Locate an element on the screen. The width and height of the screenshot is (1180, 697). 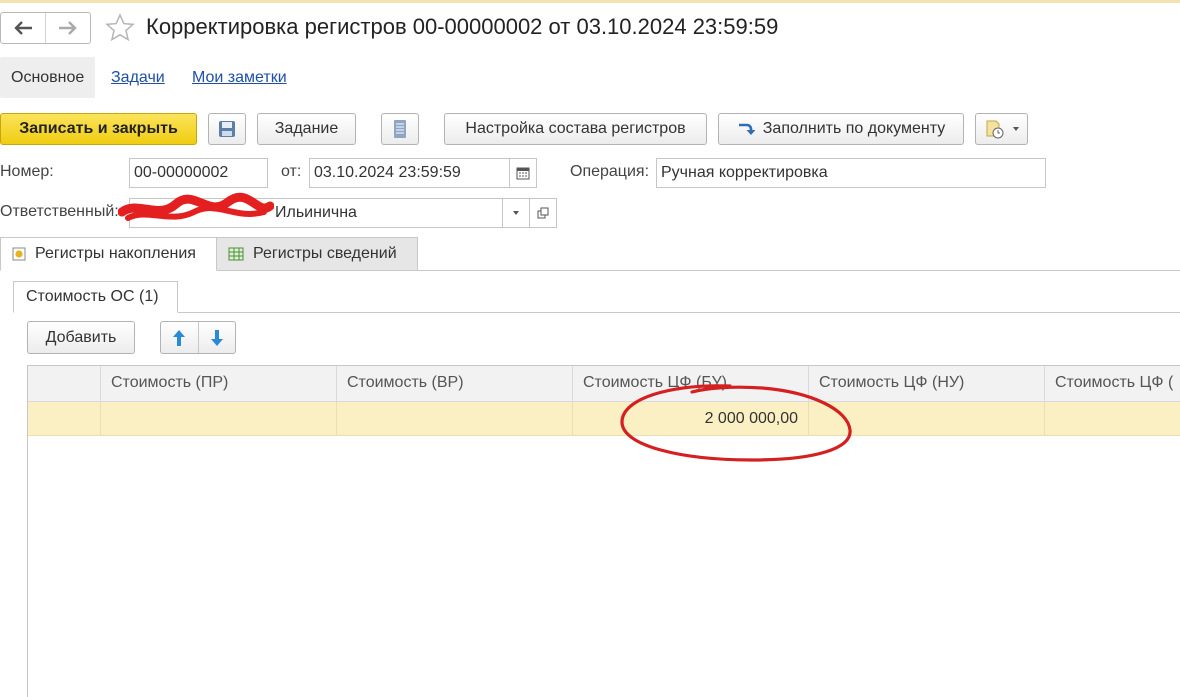
column-header: Стоимость ЦФ (БУ) is located at coordinates (691, 384).